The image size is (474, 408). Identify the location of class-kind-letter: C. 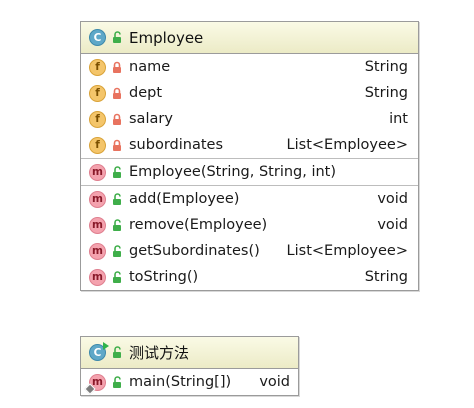
(97, 352).